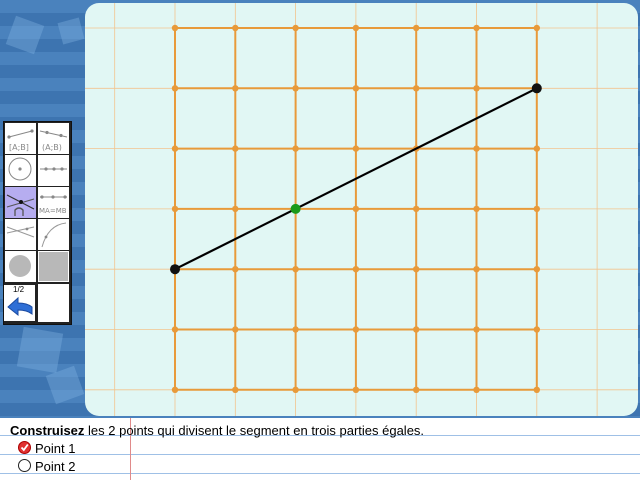  What do you see at coordinates (175, 269) in the screenshot?
I see `segment-endpoint-a` at bounding box center [175, 269].